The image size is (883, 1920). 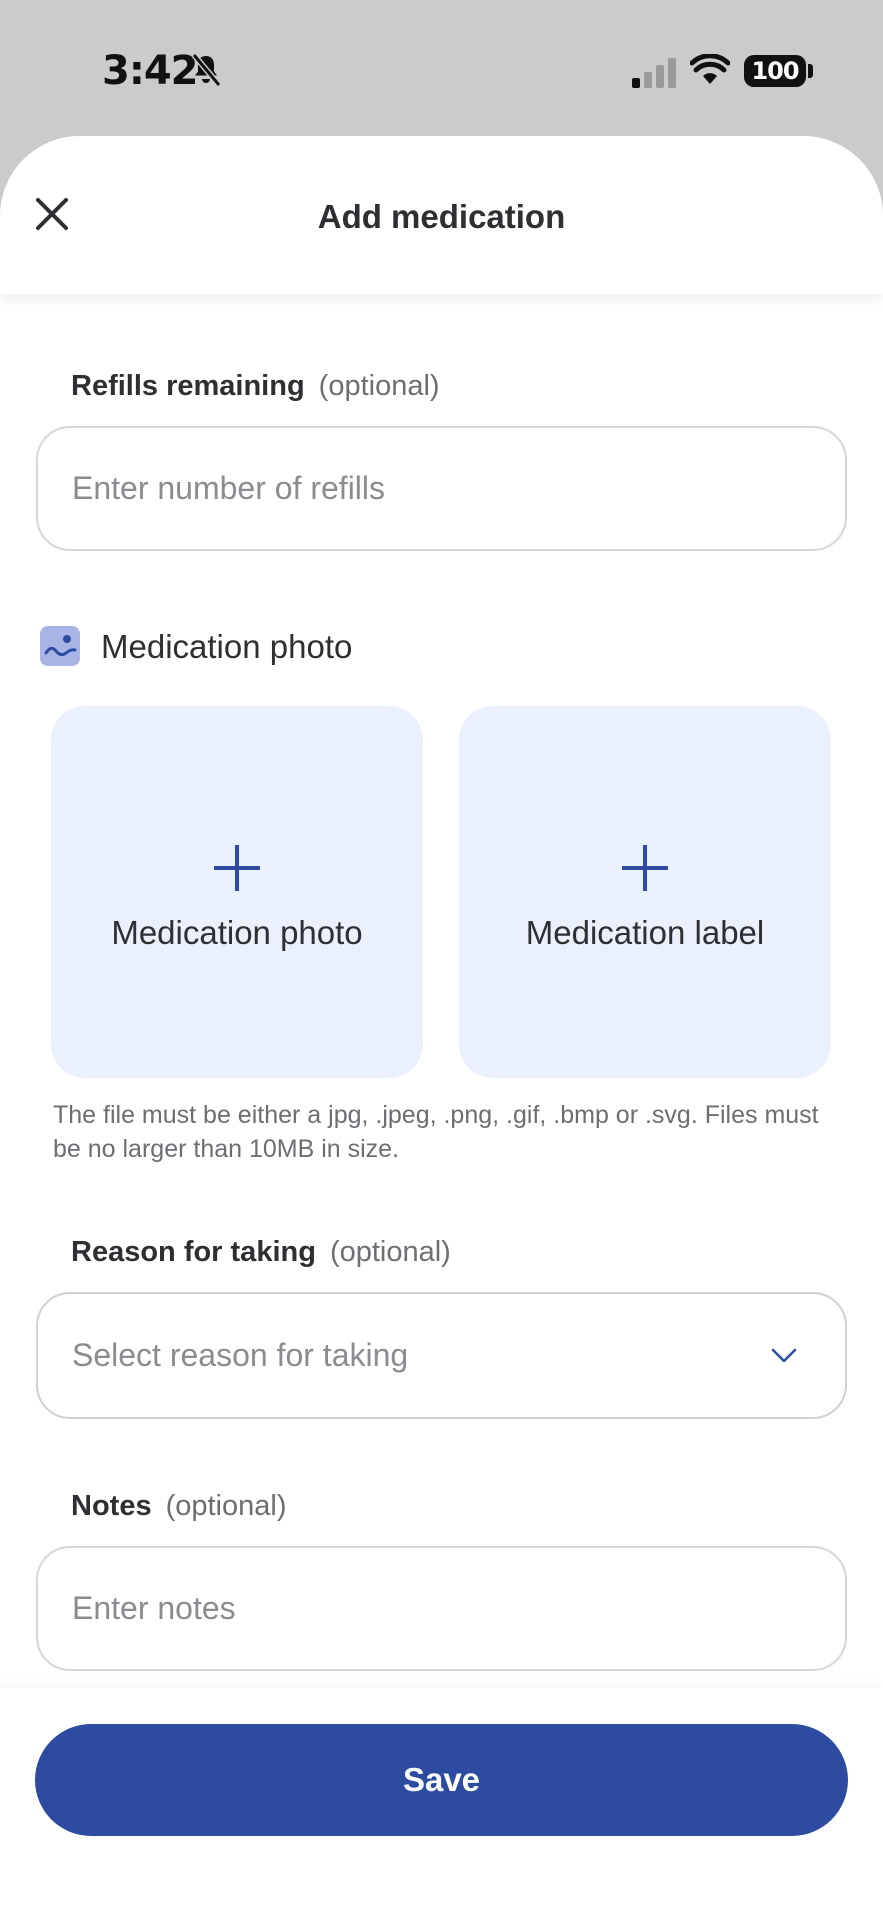 I want to click on add-medication-label-button: Medication label, so click(x=645, y=892).